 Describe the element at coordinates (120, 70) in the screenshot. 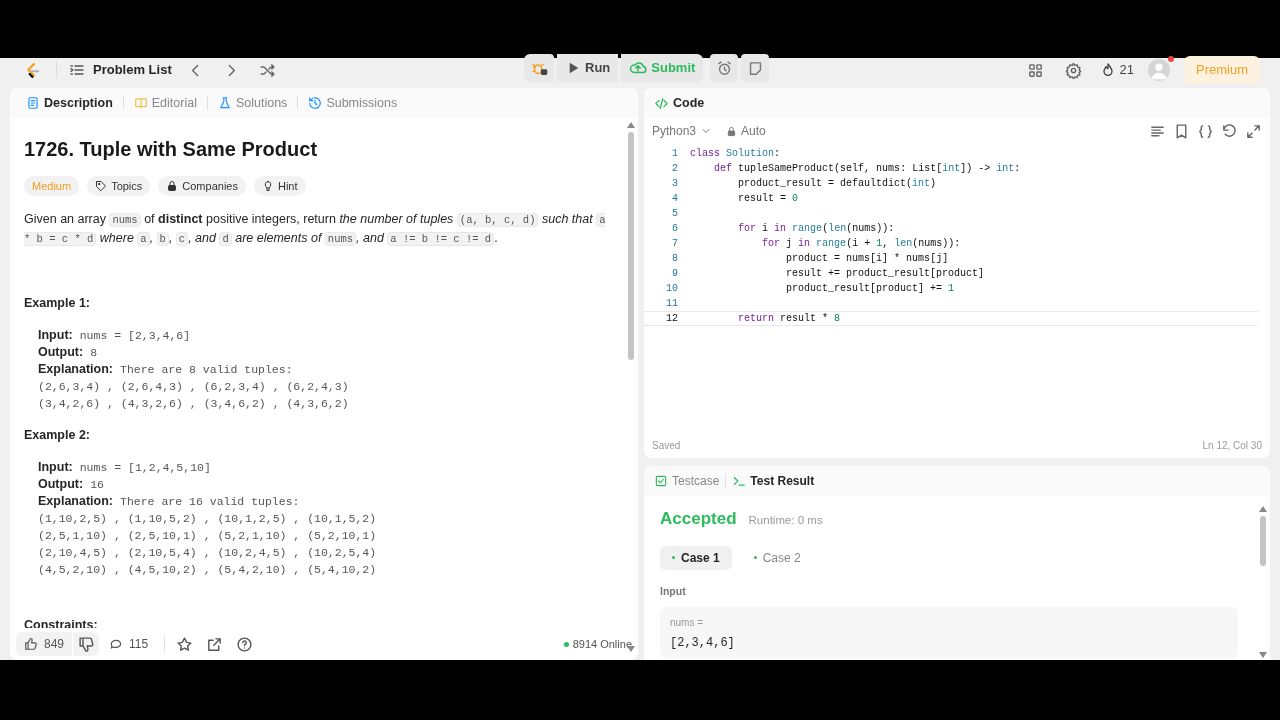

I see `problem-list-button: Problem List` at that location.